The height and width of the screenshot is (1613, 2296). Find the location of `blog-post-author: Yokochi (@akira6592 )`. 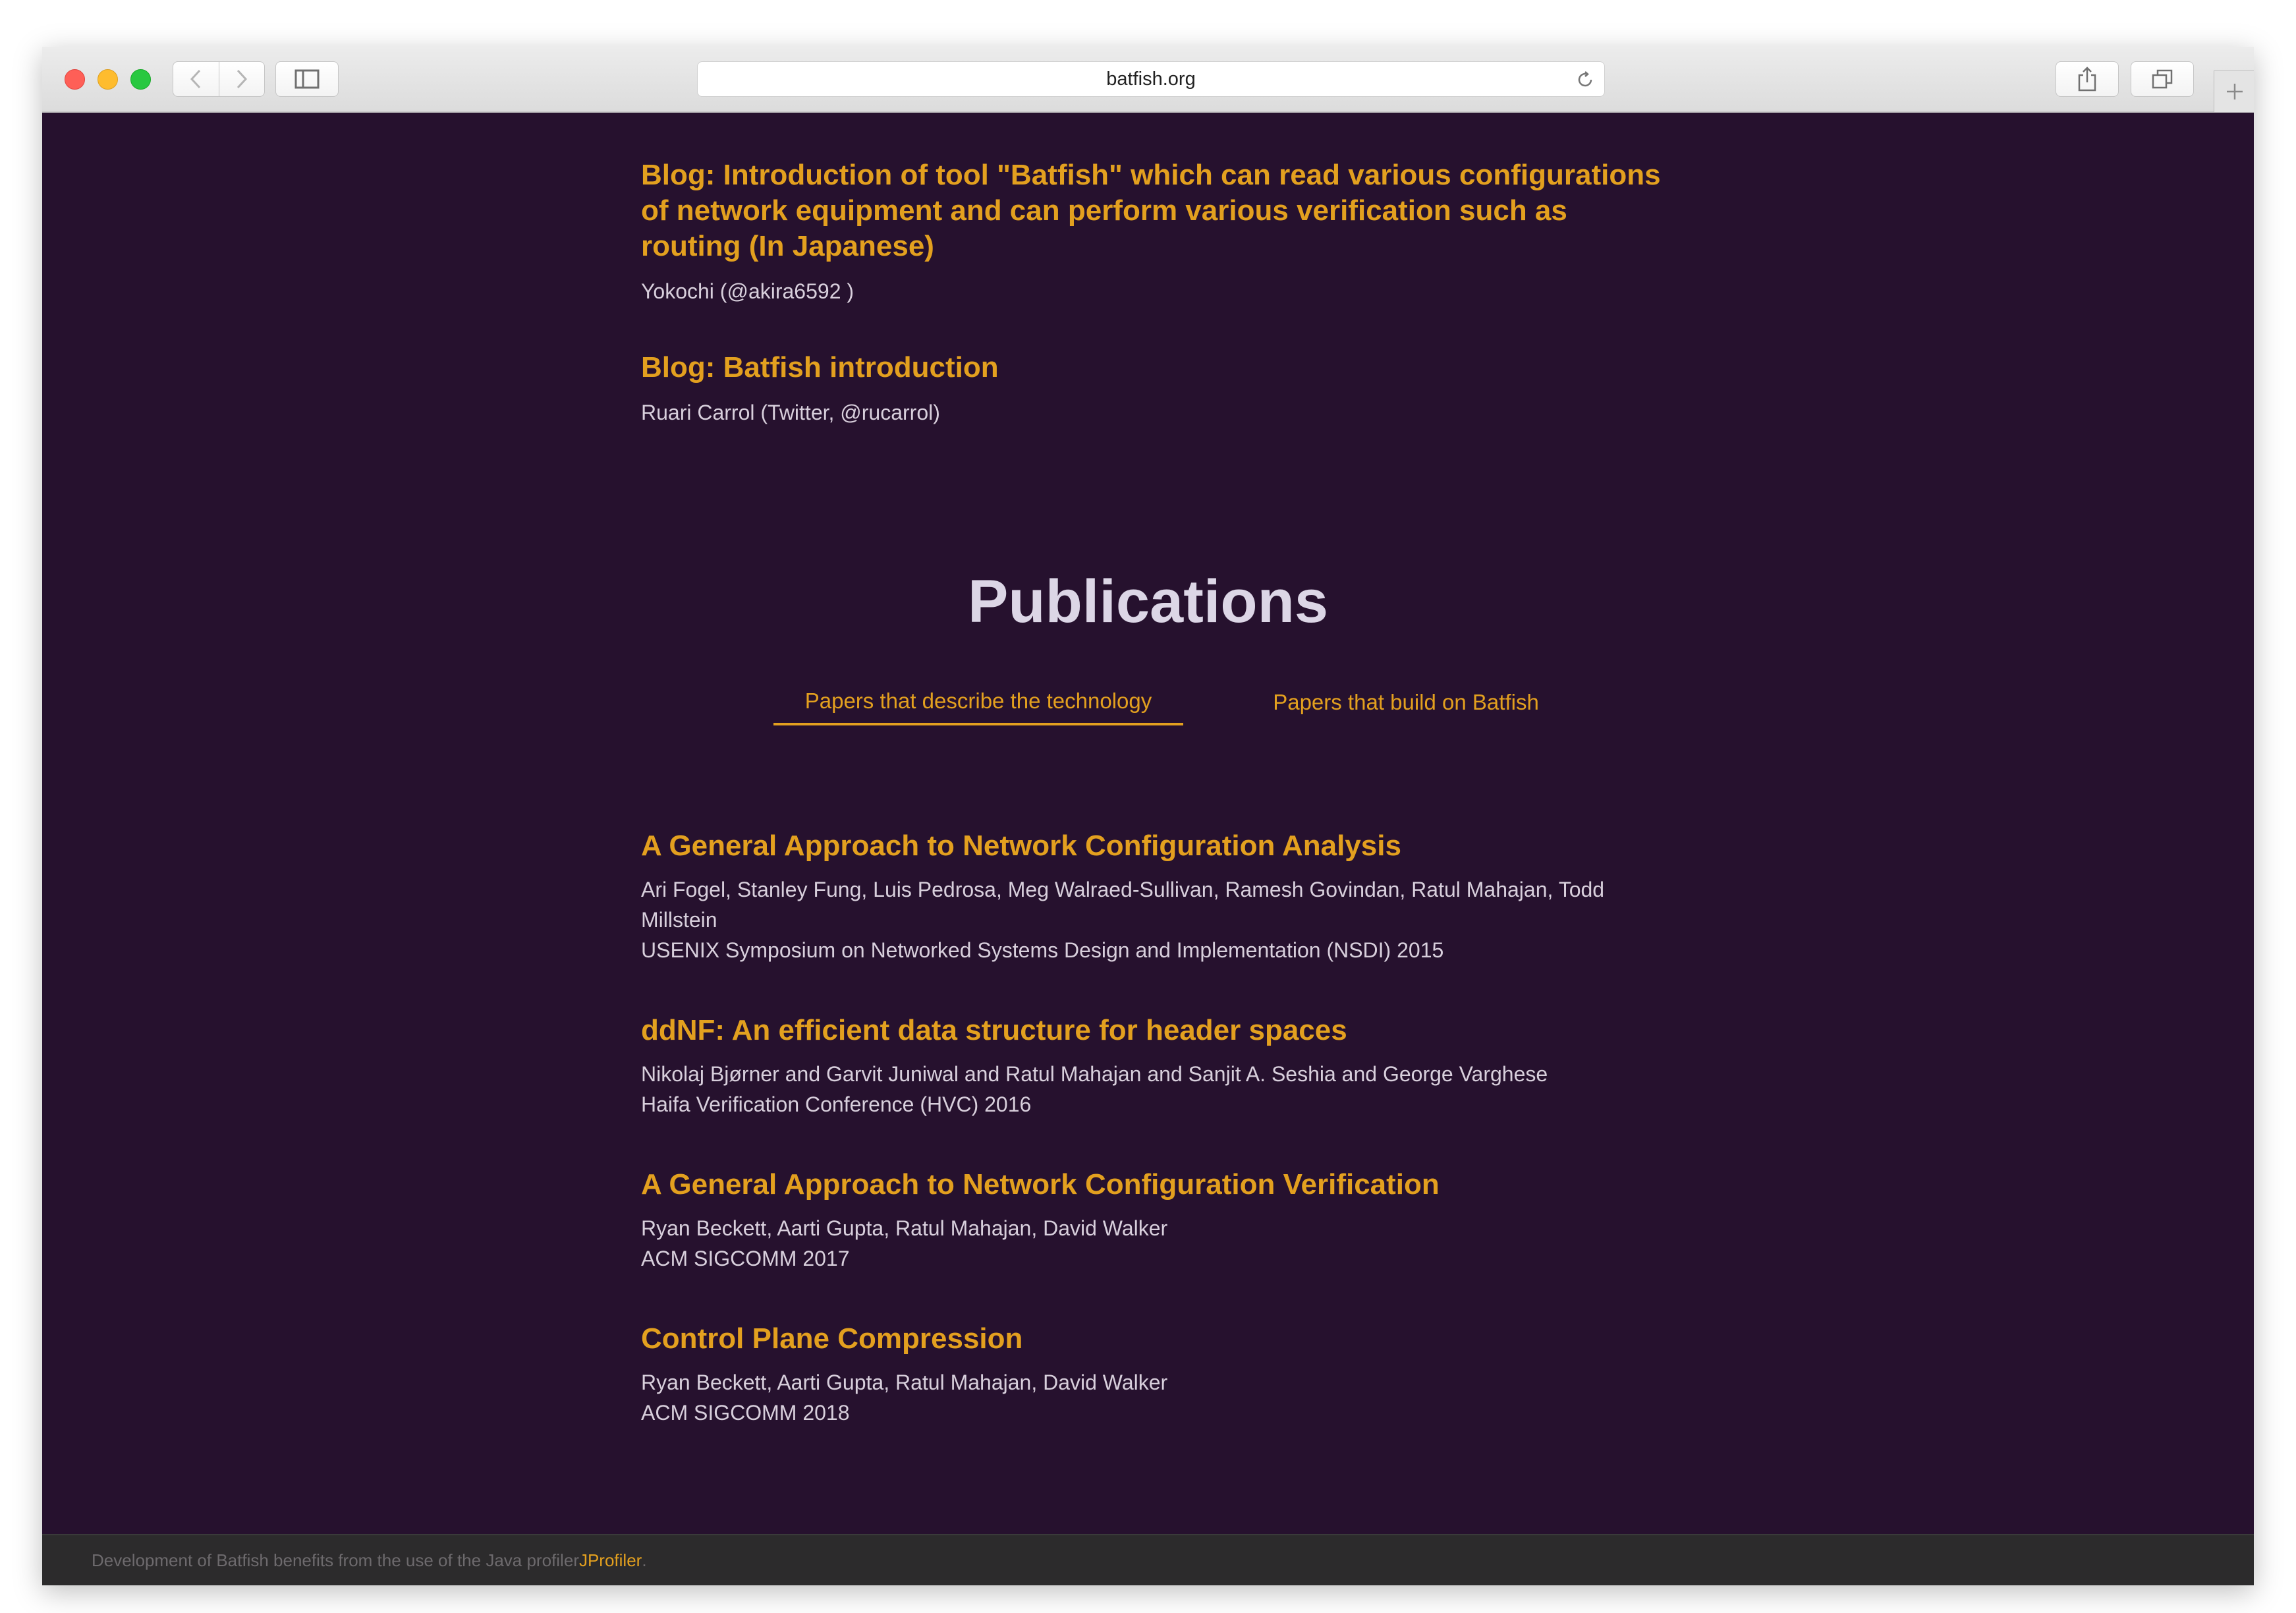

blog-post-author: Yokochi (@akira6592 ) is located at coordinates (747, 291).